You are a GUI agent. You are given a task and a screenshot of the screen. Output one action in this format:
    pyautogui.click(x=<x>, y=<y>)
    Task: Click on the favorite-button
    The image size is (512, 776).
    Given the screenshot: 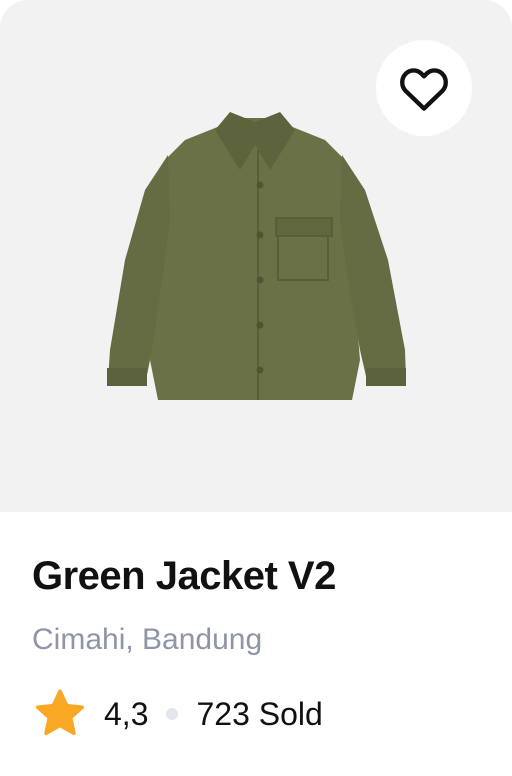 What is the action you would take?
    pyautogui.click(x=424, y=88)
    